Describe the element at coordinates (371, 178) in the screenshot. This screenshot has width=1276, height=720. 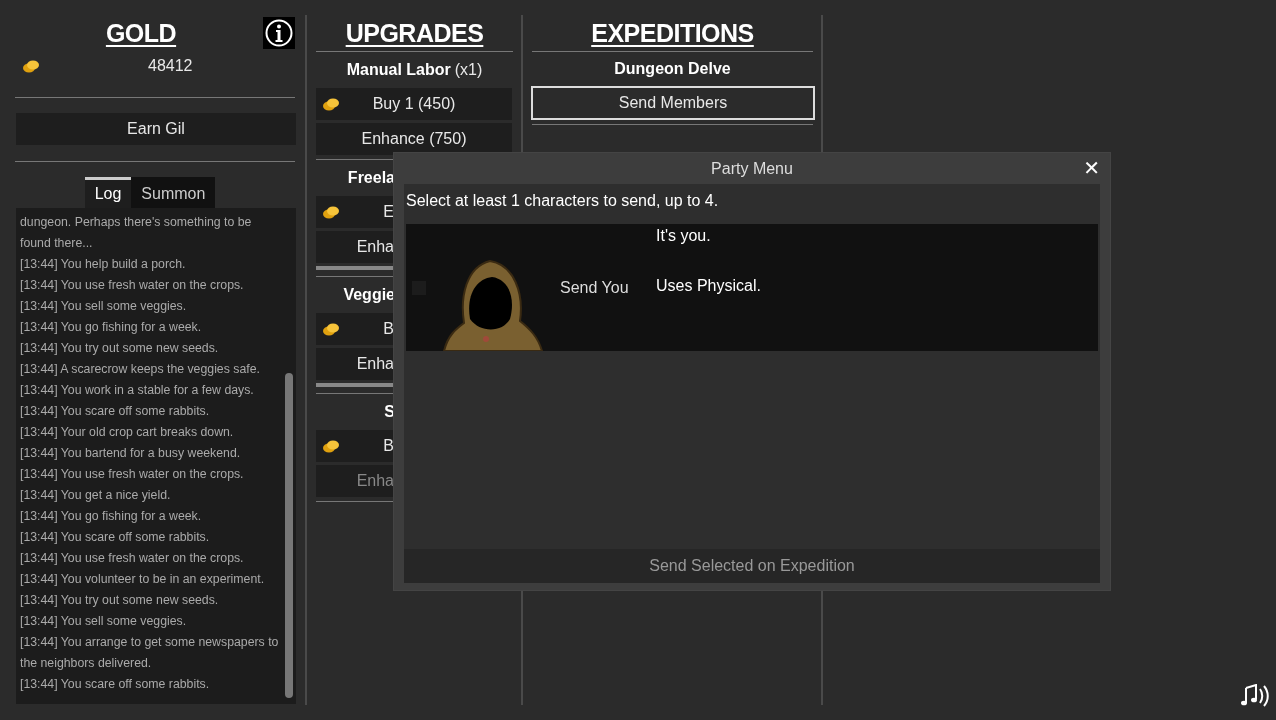
I see `upgrade-name: Freela` at that location.